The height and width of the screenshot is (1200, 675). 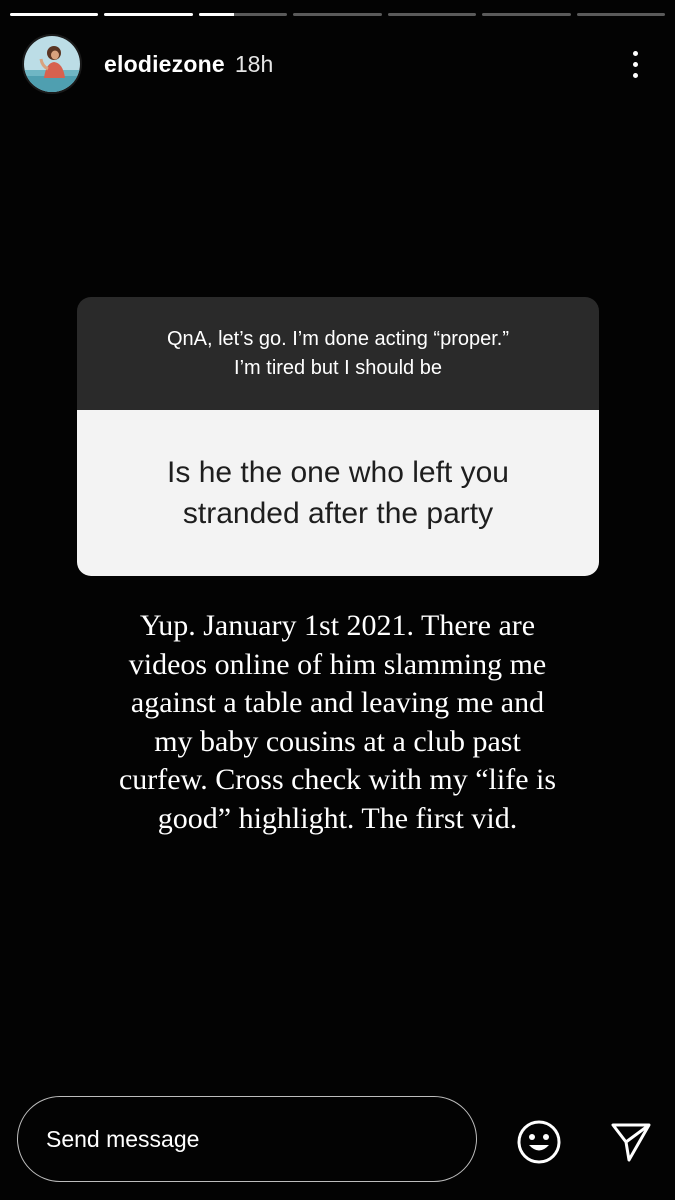 I want to click on username: elodiezone, so click(x=164, y=64).